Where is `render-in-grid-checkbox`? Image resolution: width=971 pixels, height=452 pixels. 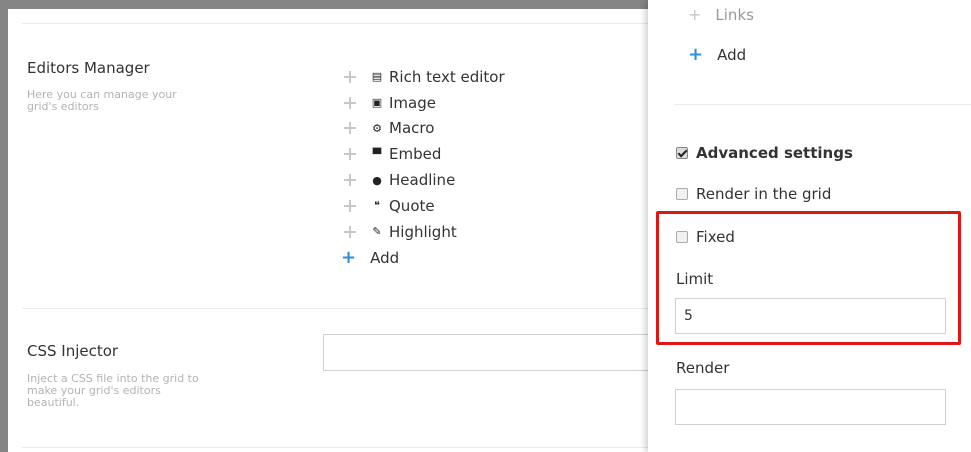 render-in-grid-checkbox is located at coordinates (682, 194).